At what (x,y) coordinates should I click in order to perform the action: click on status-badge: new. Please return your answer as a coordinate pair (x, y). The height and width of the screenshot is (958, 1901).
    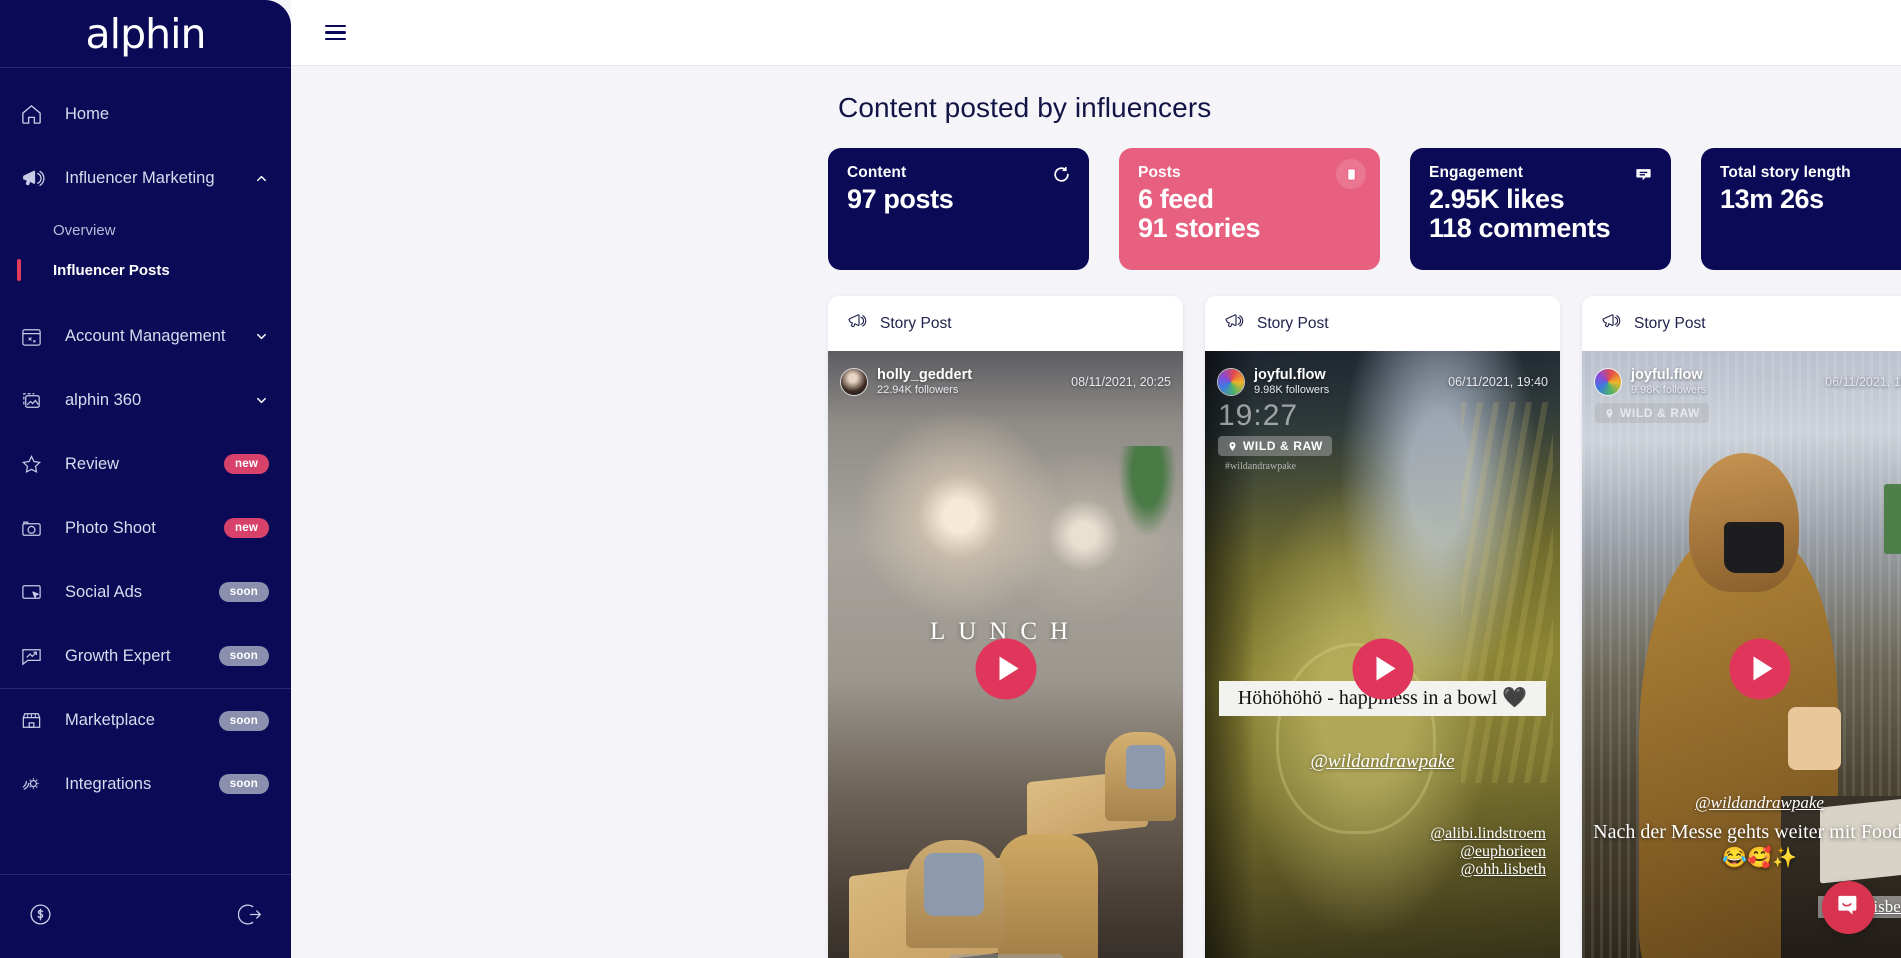
    Looking at the image, I should click on (246, 528).